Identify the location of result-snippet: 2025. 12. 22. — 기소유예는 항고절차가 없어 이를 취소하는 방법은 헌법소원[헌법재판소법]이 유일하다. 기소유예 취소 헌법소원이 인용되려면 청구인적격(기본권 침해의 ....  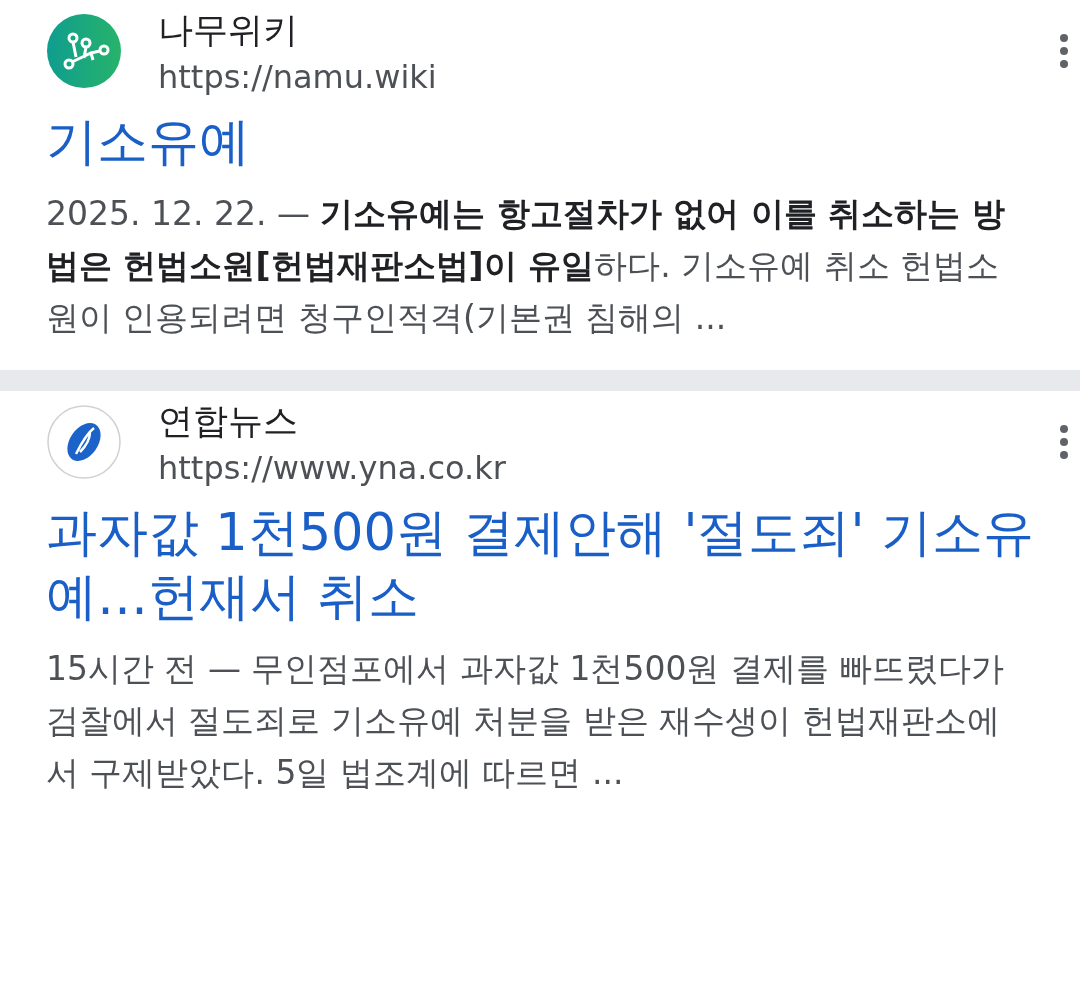
(526, 266).